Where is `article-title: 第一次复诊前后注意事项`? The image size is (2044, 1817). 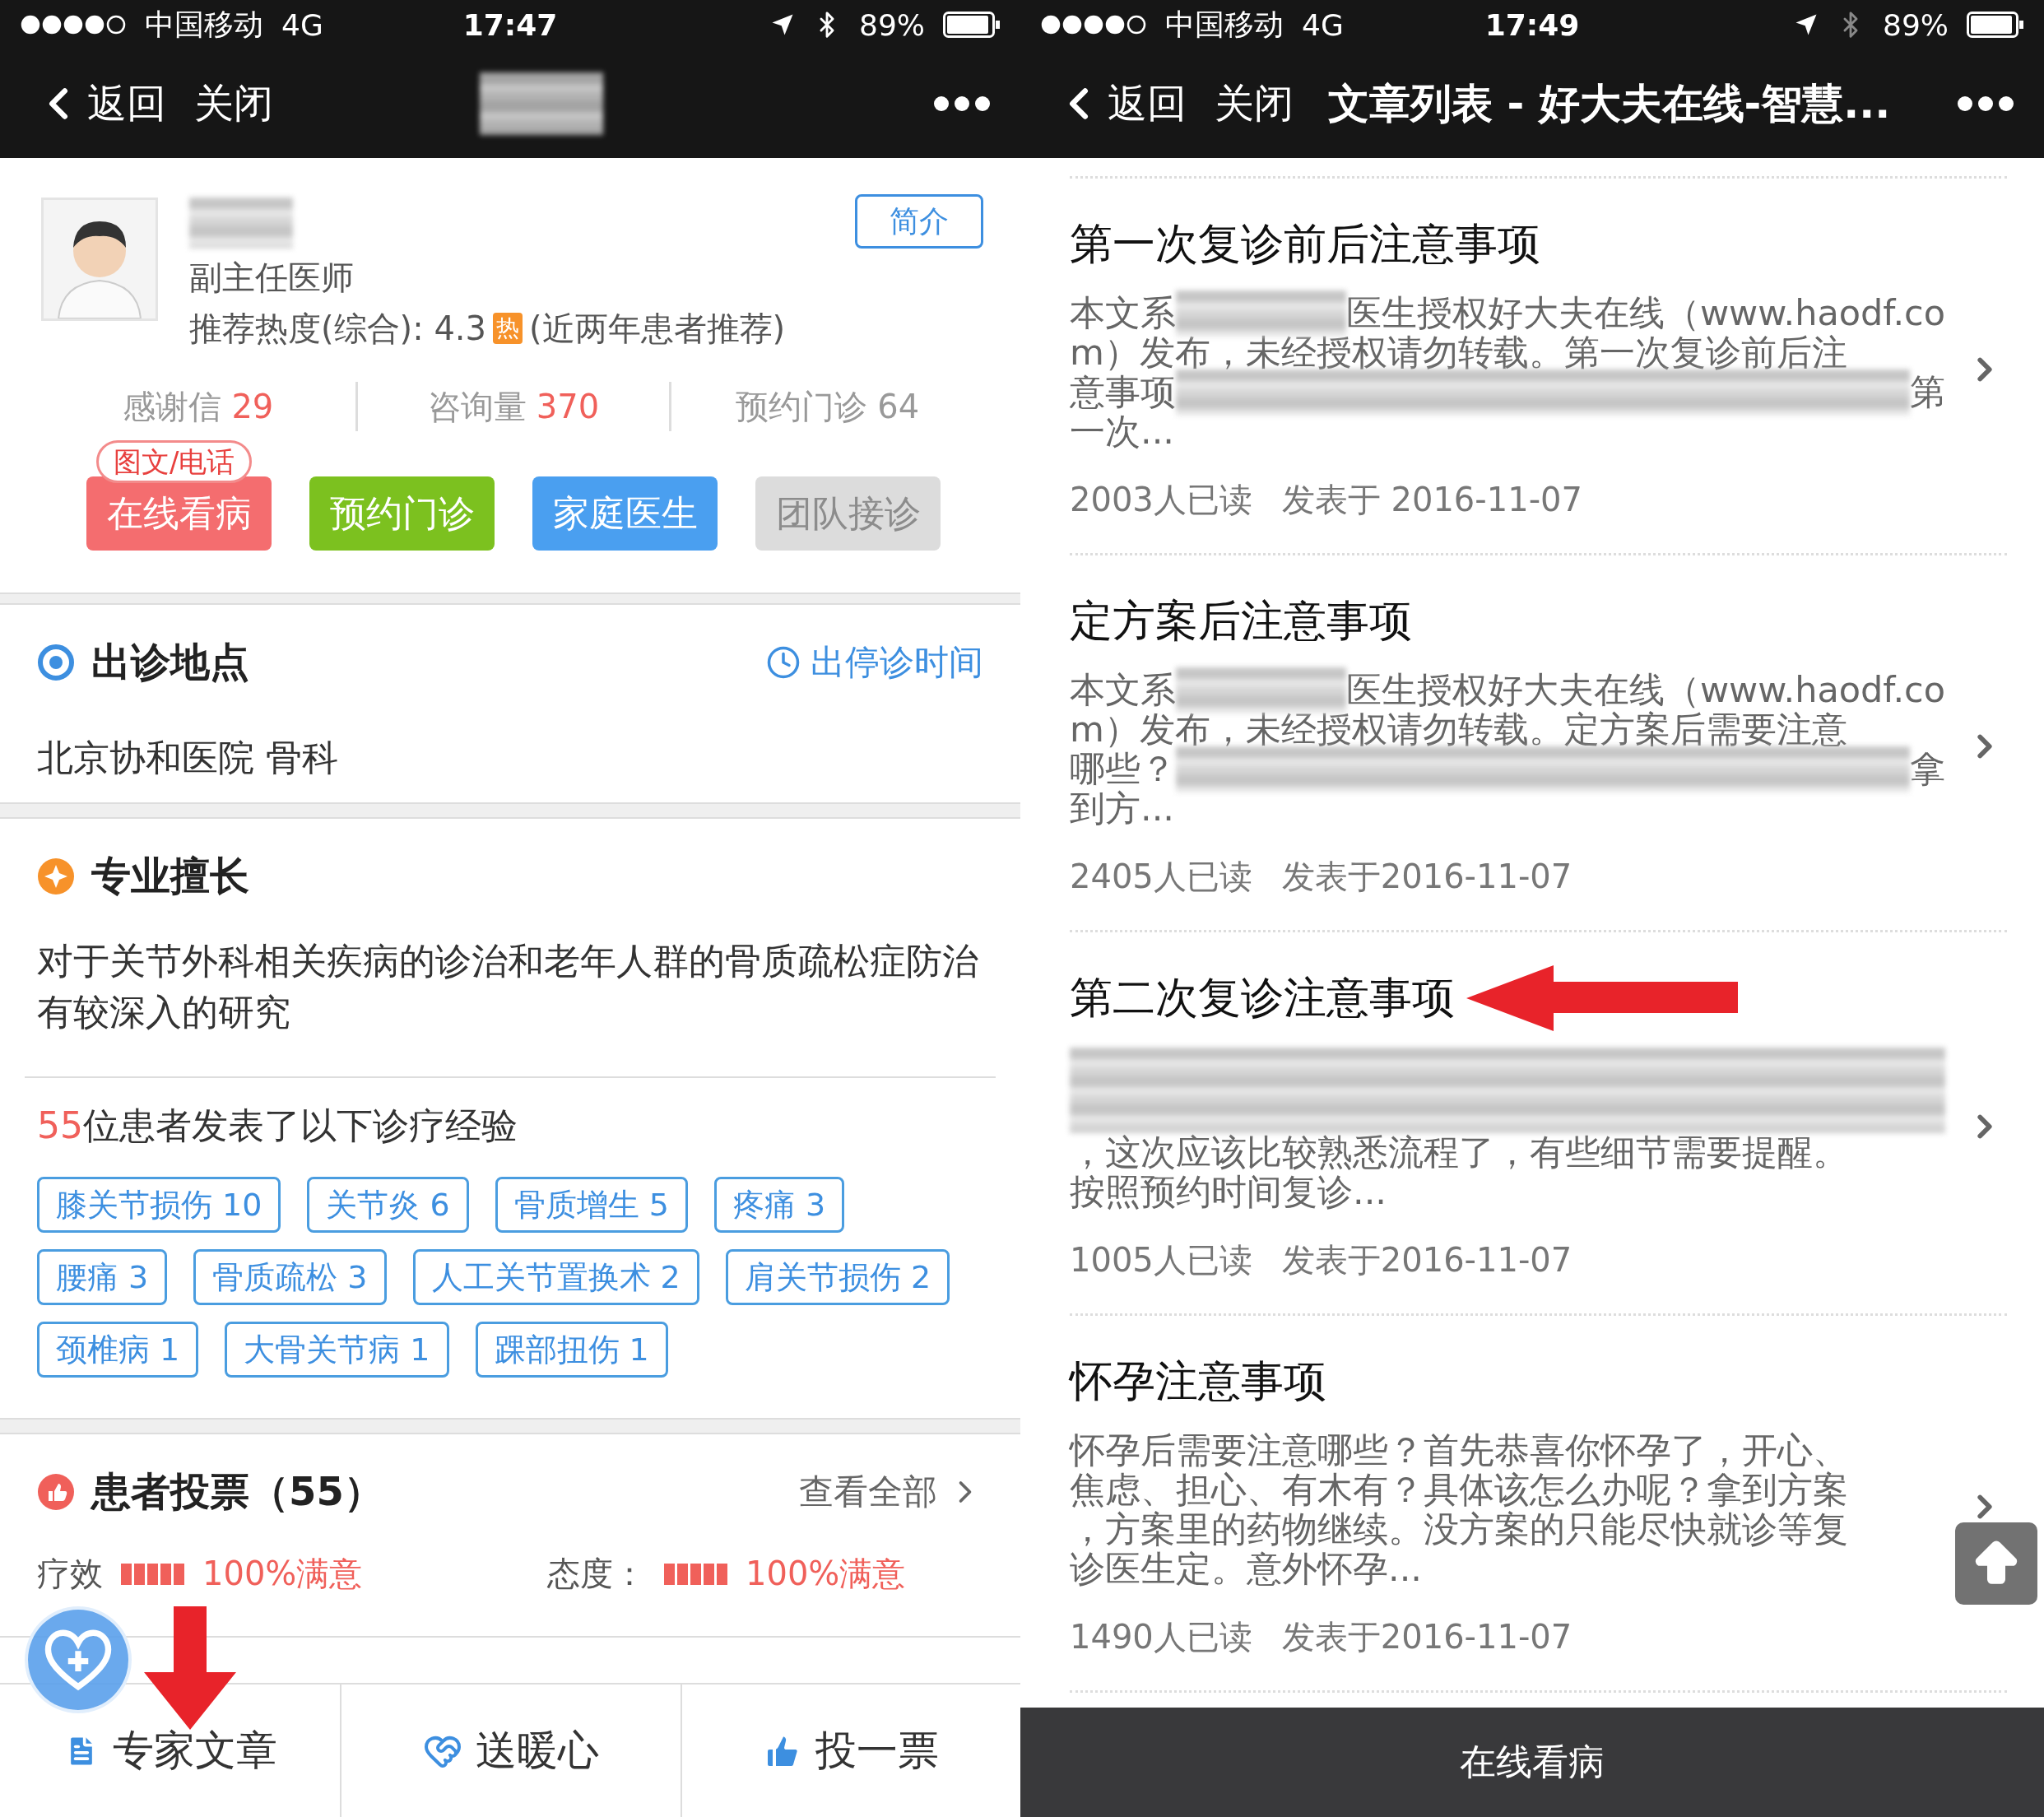 article-title: 第一次复诊前后注意事项 is located at coordinates (1305, 244).